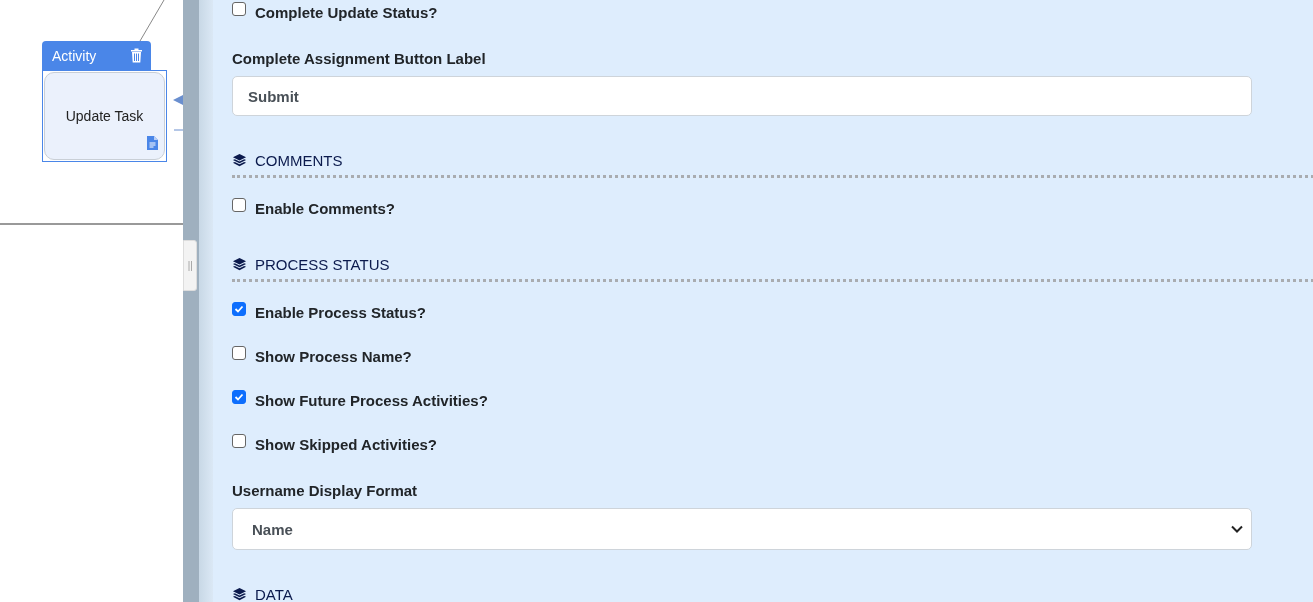 Image resolution: width=1313 pixels, height=602 pixels. Describe the element at coordinates (74, 55) in the screenshot. I see `node-type-label: Activity` at that location.